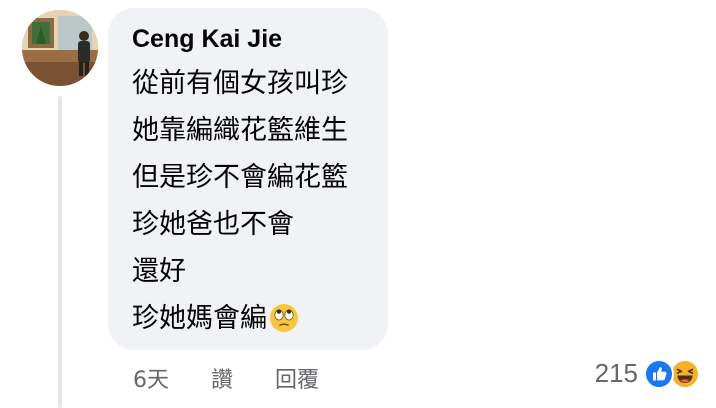 This screenshot has height=408, width=716. What do you see at coordinates (199, 318) in the screenshot?
I see `comment-line: 珍她媽會編` at bounding box center [199, 318].